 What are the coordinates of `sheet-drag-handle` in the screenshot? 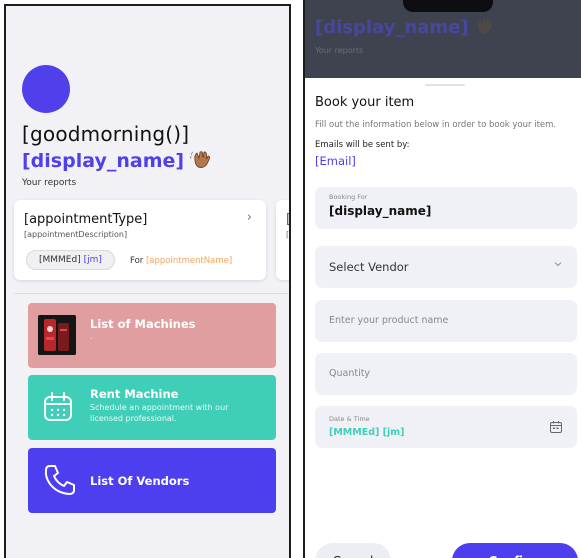 It's located at (445, 85).